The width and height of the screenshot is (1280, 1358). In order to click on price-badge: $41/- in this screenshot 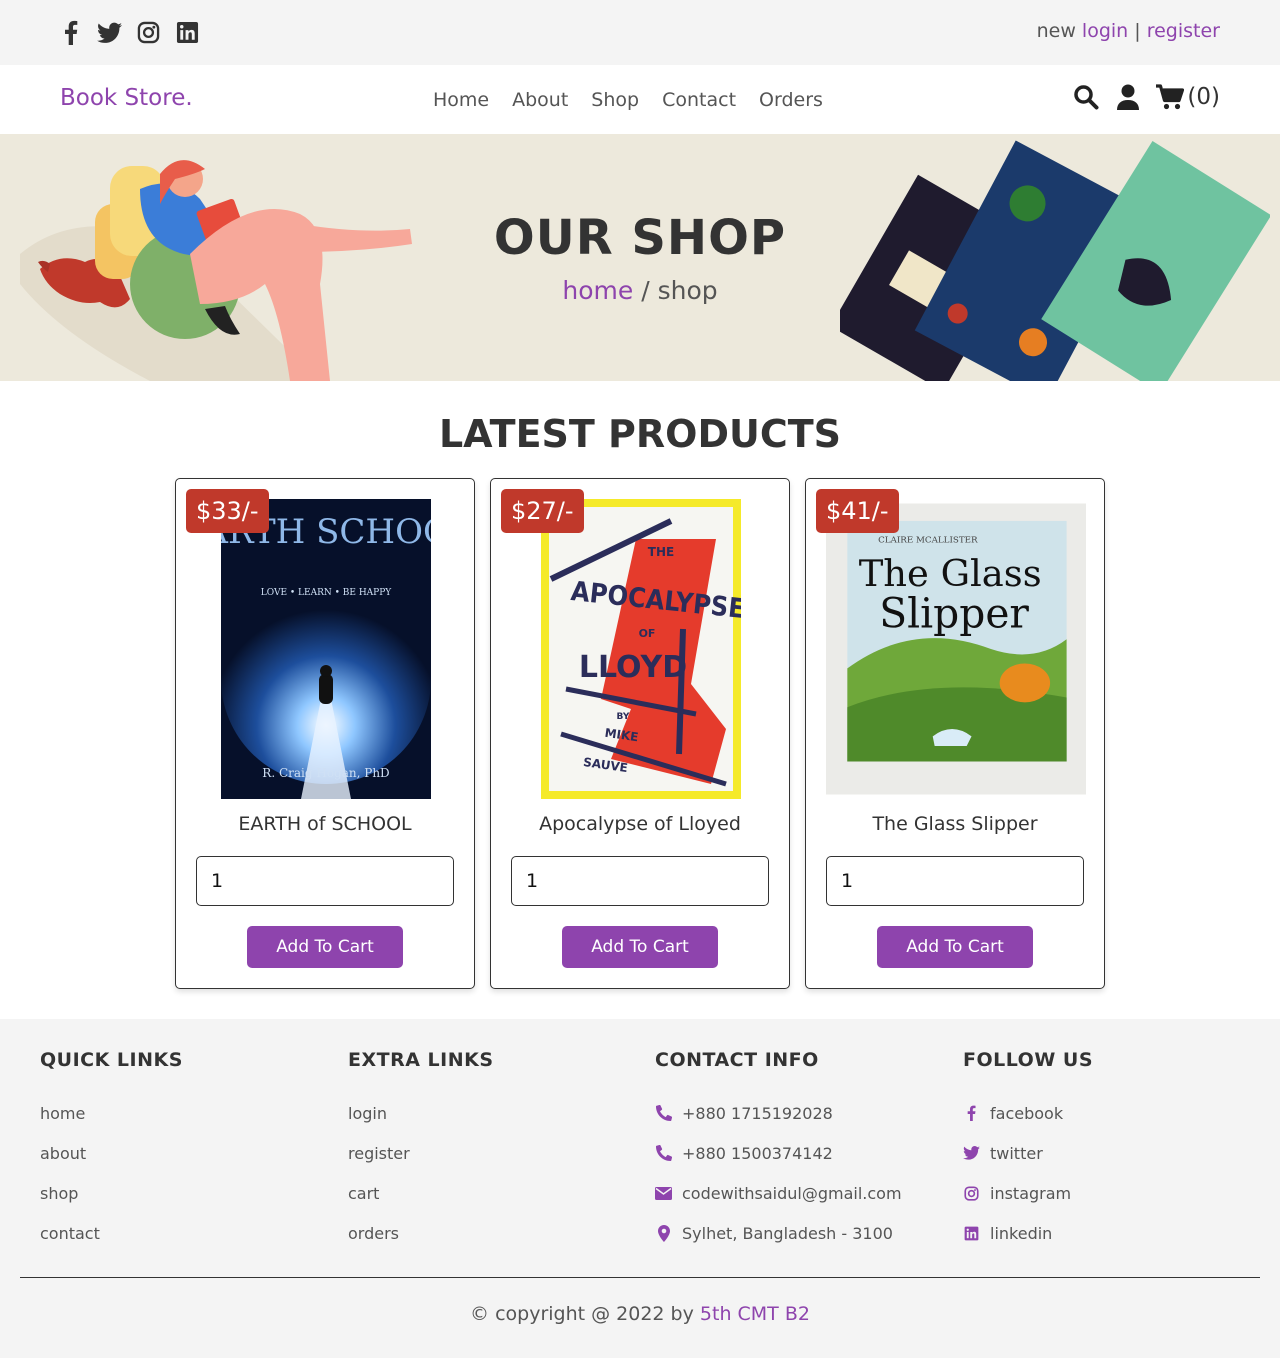, I will do `click(857, 511)`.